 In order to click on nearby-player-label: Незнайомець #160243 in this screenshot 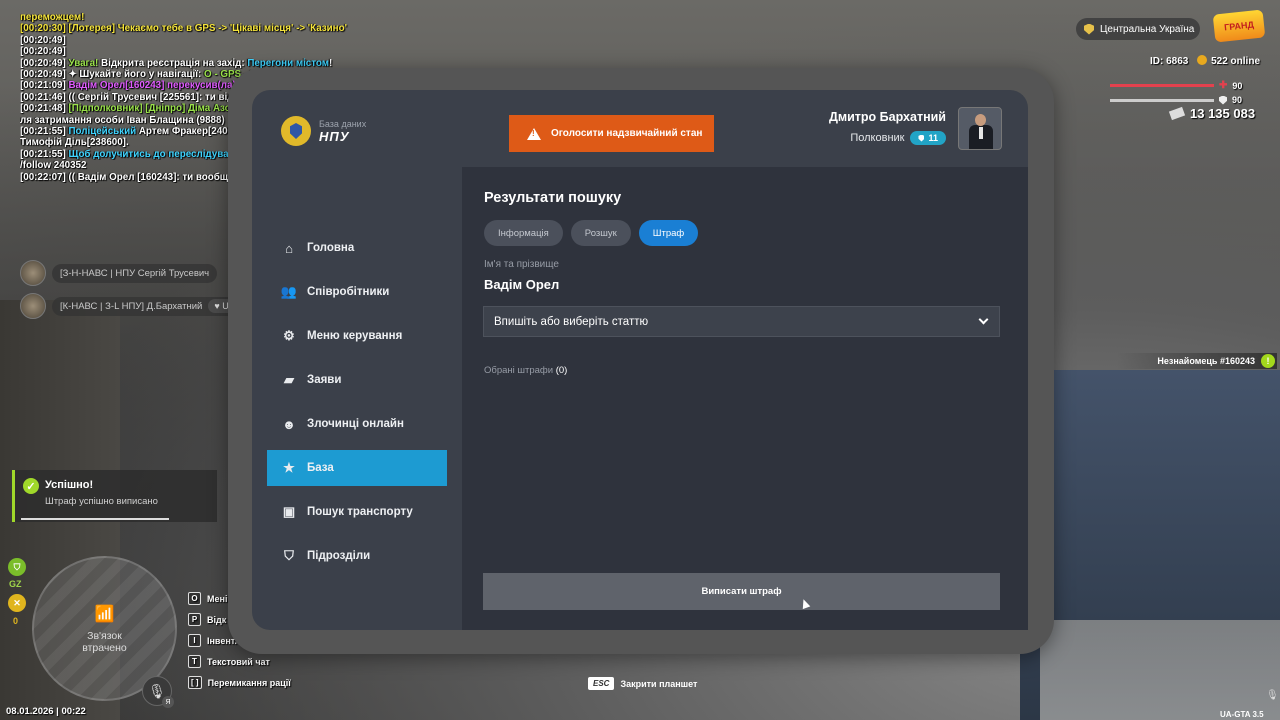, I will do `click(1206, 361)`.